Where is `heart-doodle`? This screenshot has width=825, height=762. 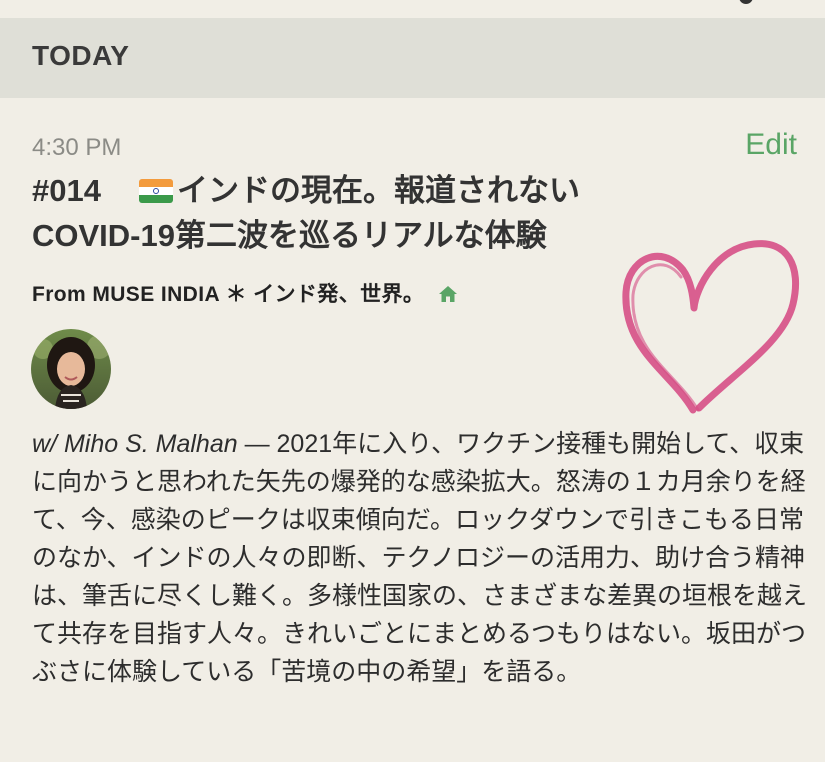
heart-doodle is located at coordinates (711, 327).